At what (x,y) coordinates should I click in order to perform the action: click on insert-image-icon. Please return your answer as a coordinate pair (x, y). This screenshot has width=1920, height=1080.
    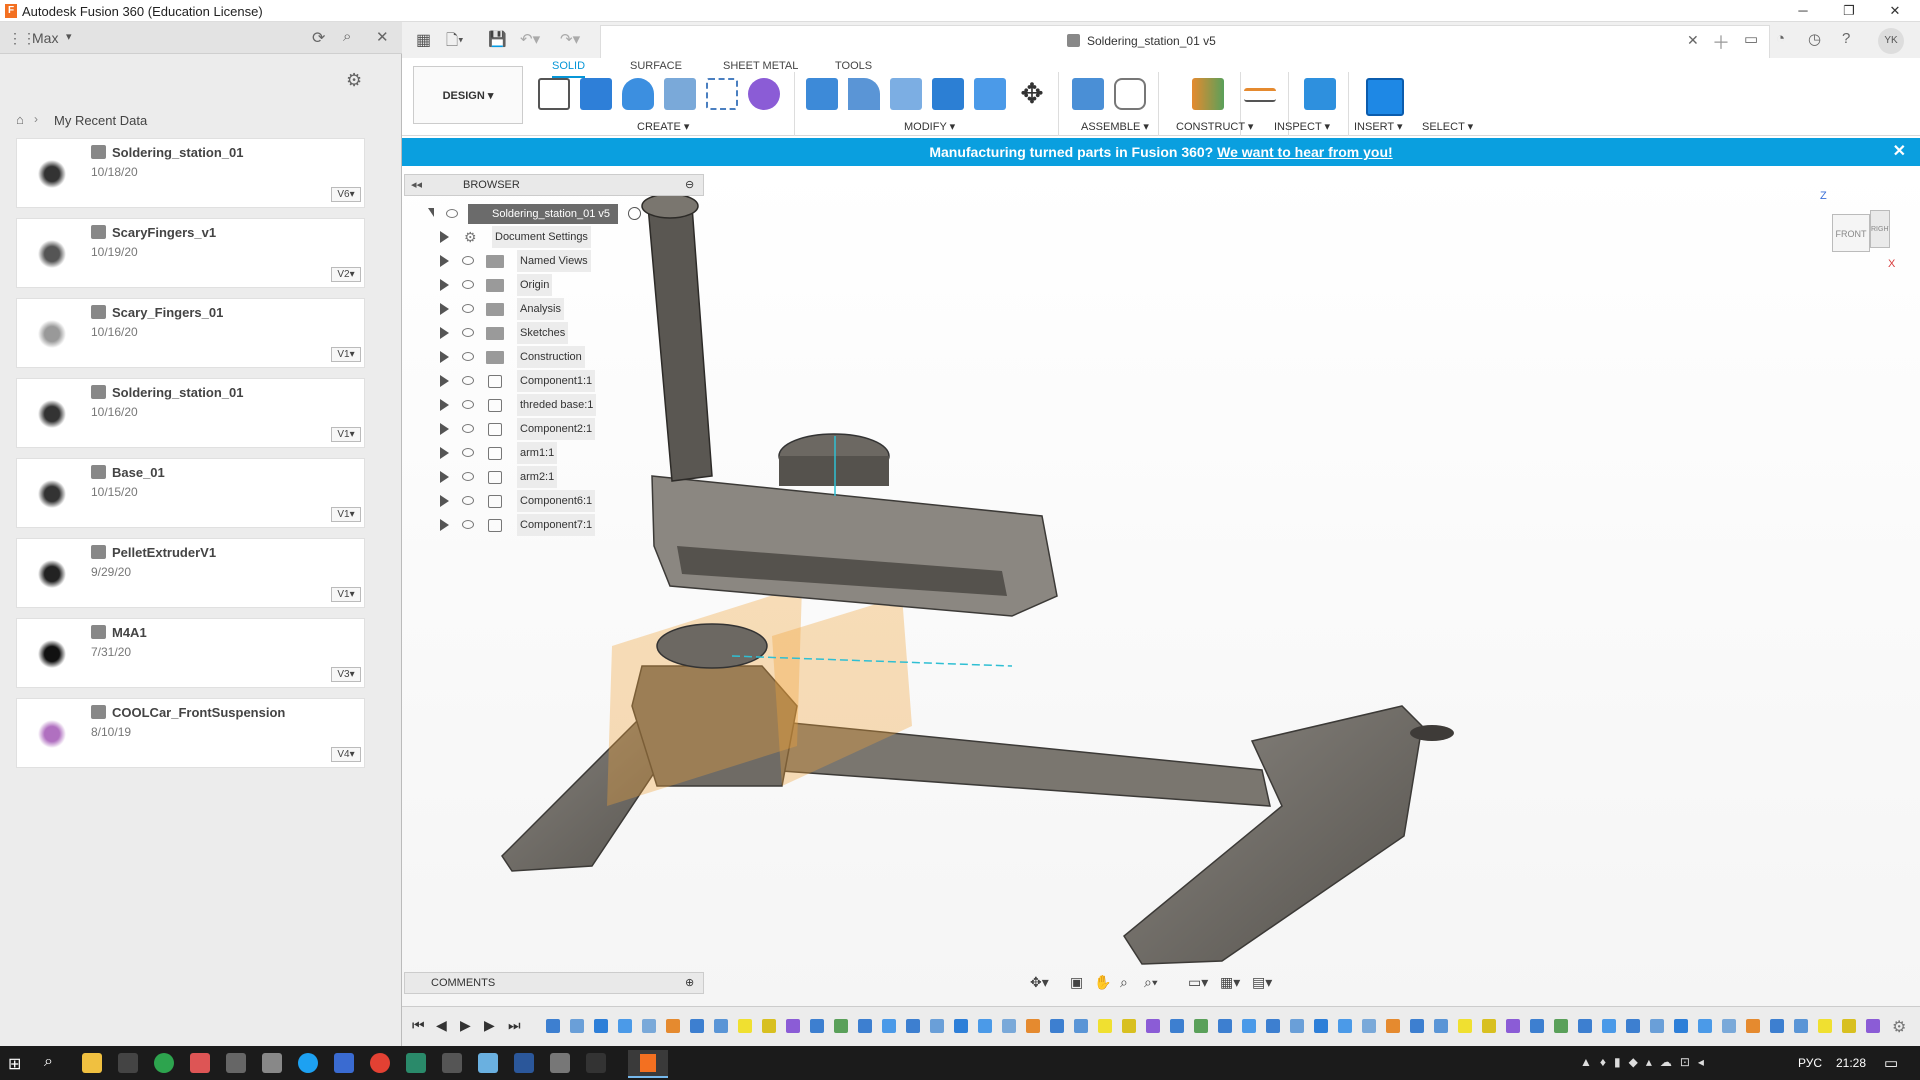
    Looking at the image, I should click on (1320, 94).